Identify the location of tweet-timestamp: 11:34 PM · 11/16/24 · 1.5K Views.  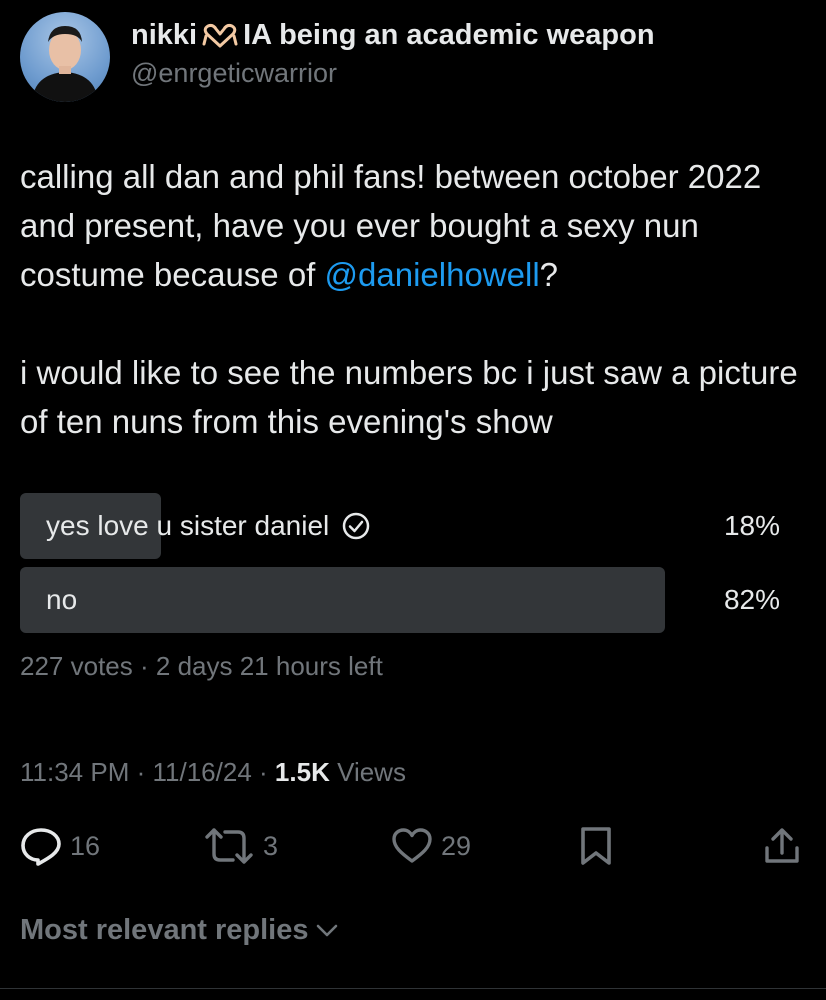
(213, 772).